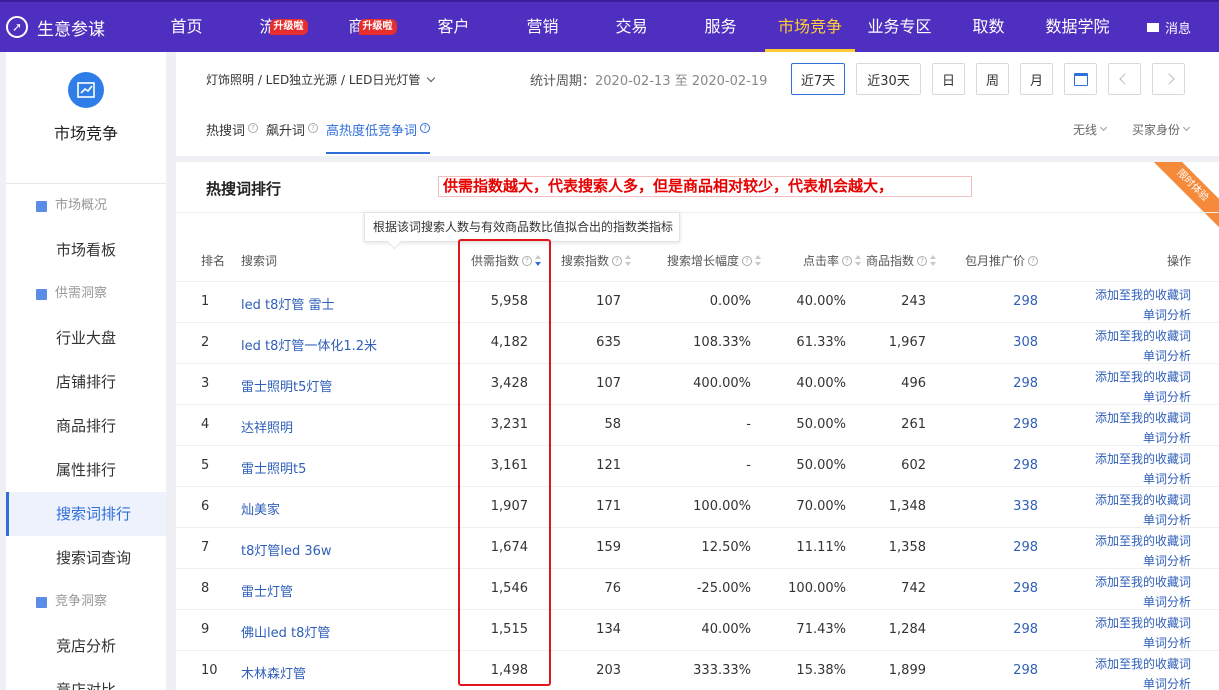  What do you see at coordinates (86, 426) in the screenshot?
I see `sidebar-item-1-2: 商品排行` at bounding box center [86, 426].